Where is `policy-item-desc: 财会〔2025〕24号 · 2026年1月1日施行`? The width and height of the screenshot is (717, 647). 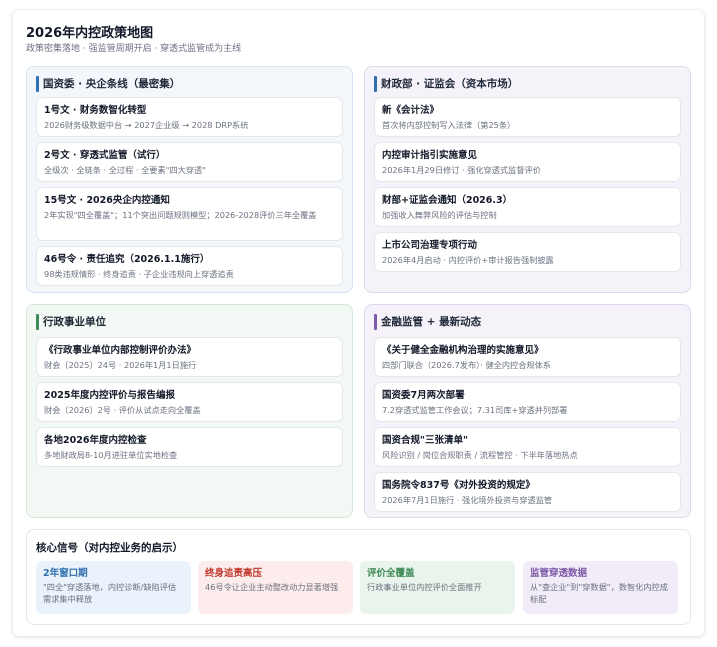 policy-item-desc: 财会〔2025〕24号 · 2026年1月1日施行 is located at coordinates (120, 365).